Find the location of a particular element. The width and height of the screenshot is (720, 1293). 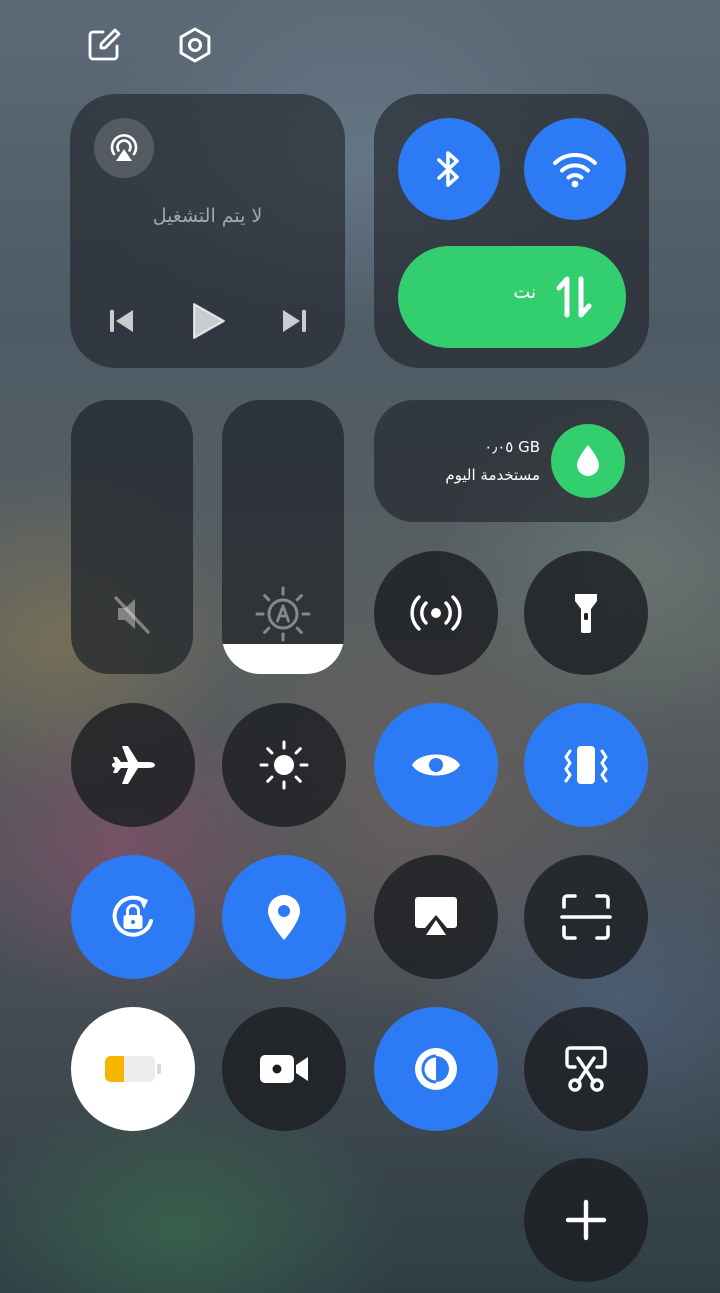

vibrate-icon is located at coordinates (586, 765).